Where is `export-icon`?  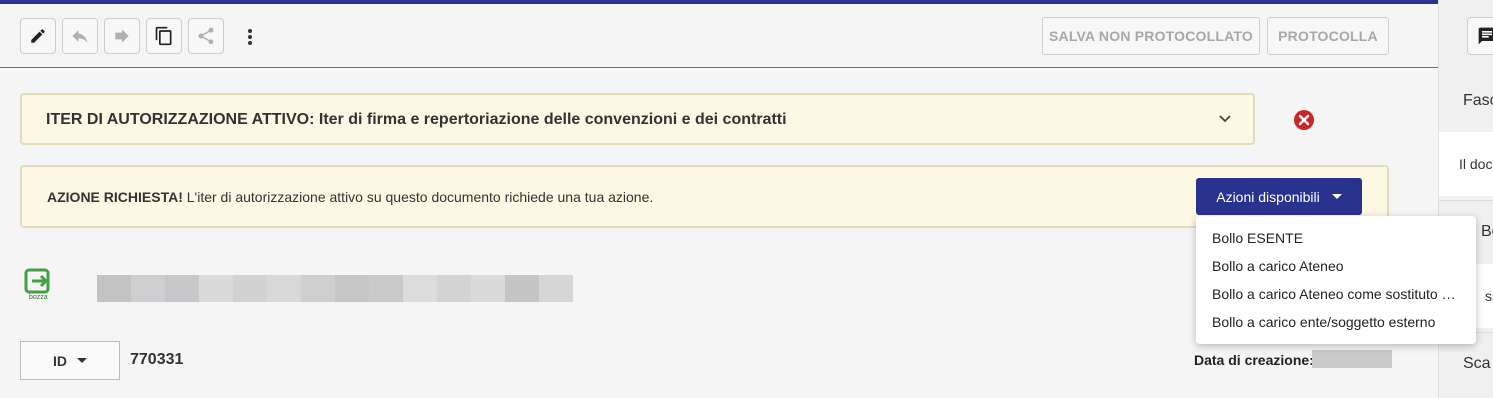 export-icon is located at coordinates (37, 281).